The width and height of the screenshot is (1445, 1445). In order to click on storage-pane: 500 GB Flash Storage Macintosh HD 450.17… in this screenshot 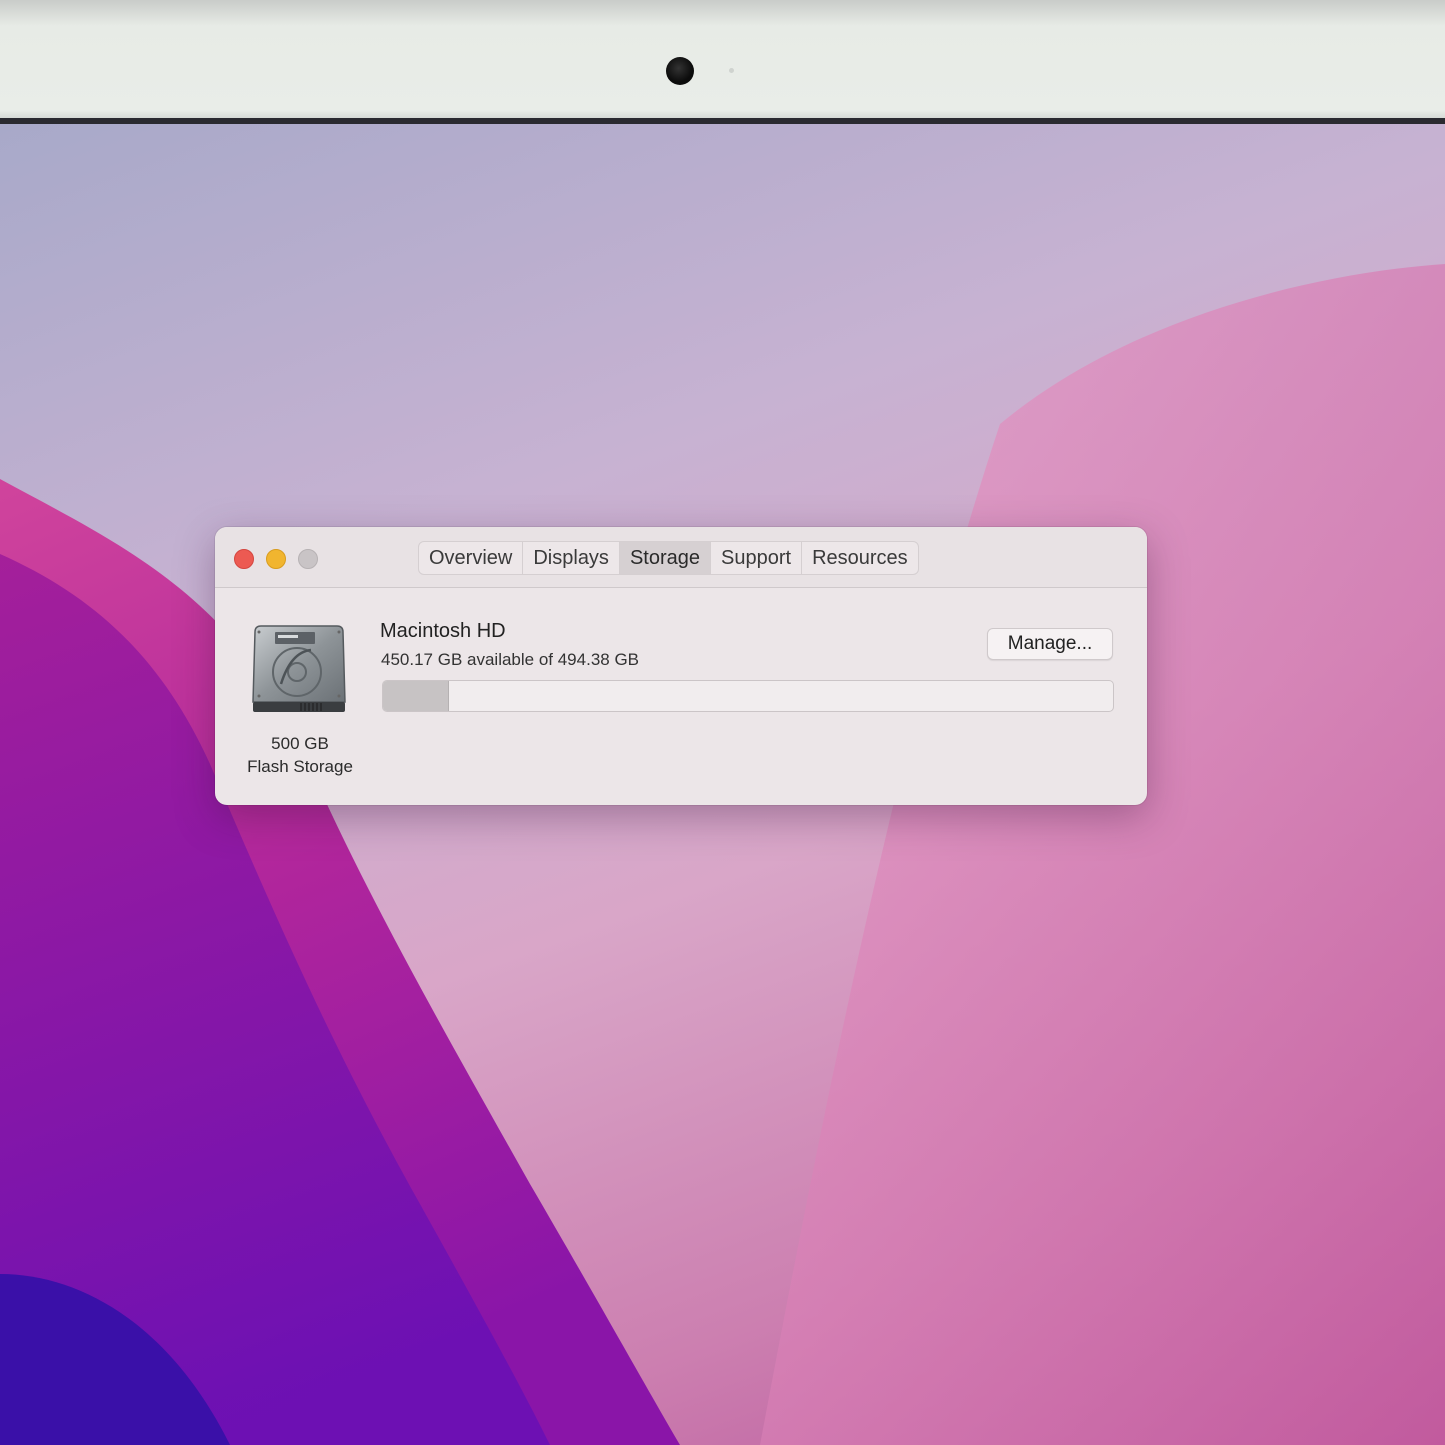, I will do `click(681, 696)`.